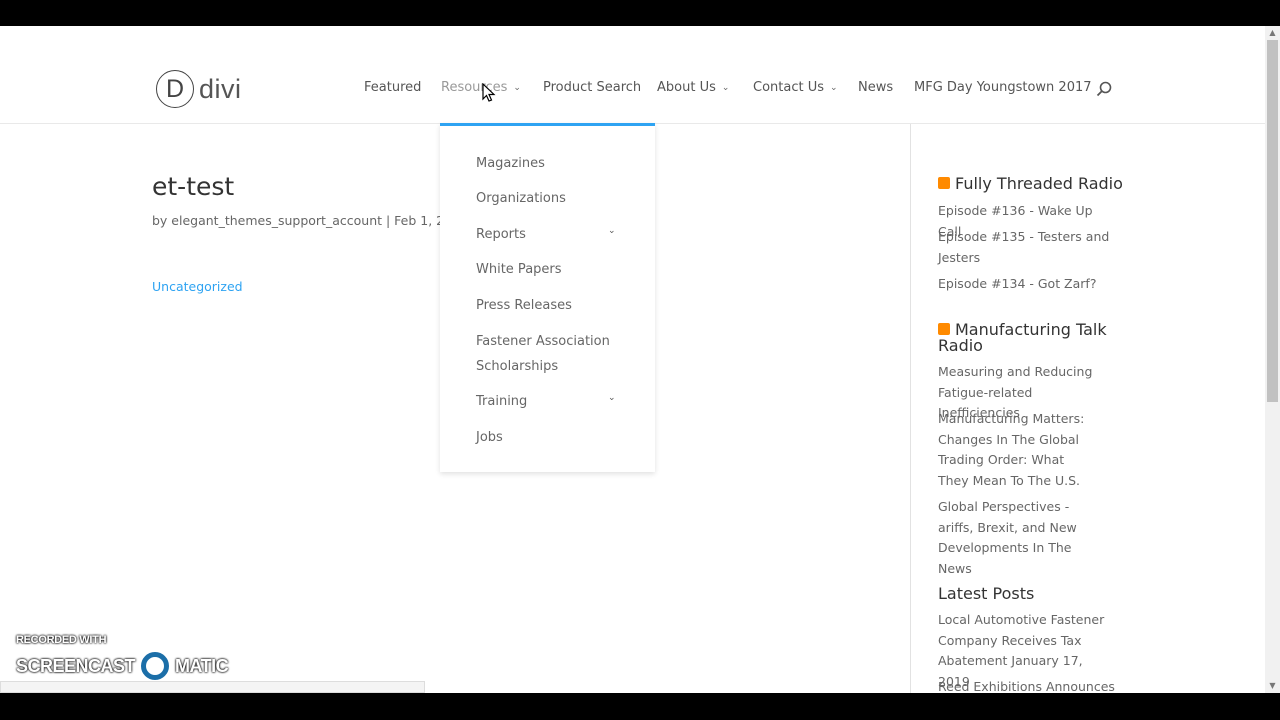 The image size is (1280, 720). I want to click on nav-item-news: News, so click(875, 87).